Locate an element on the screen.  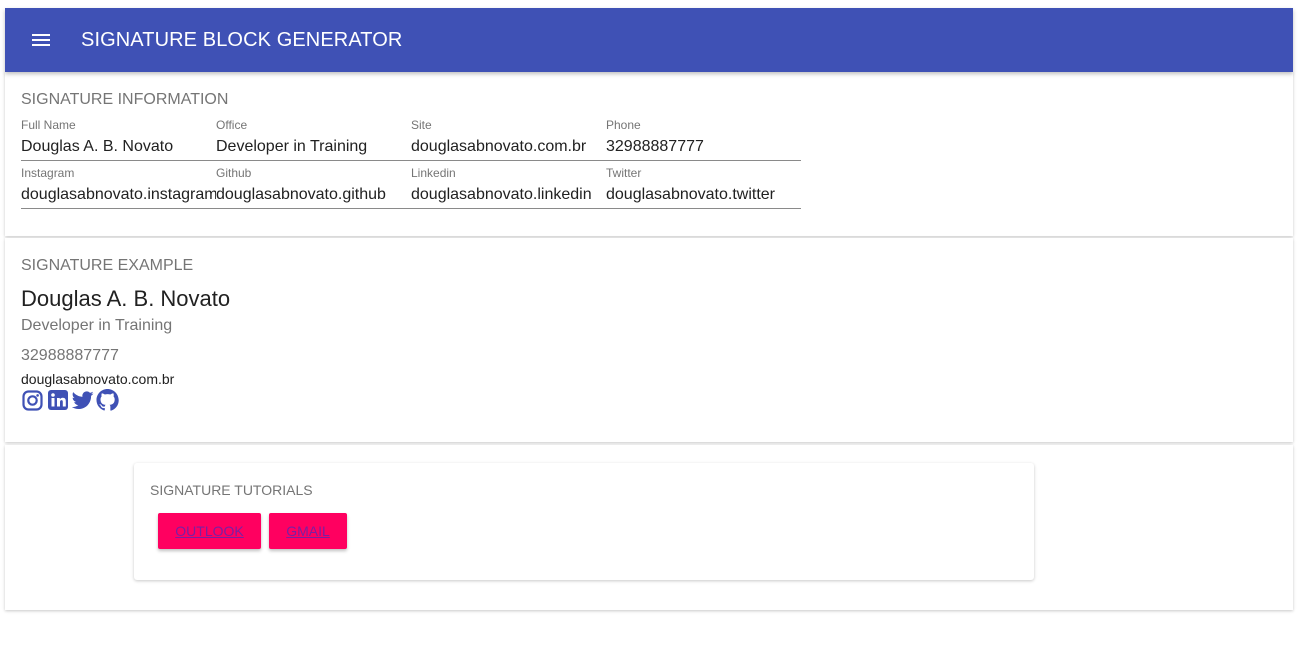
twitter-icon is located at coordinates (82, 400).